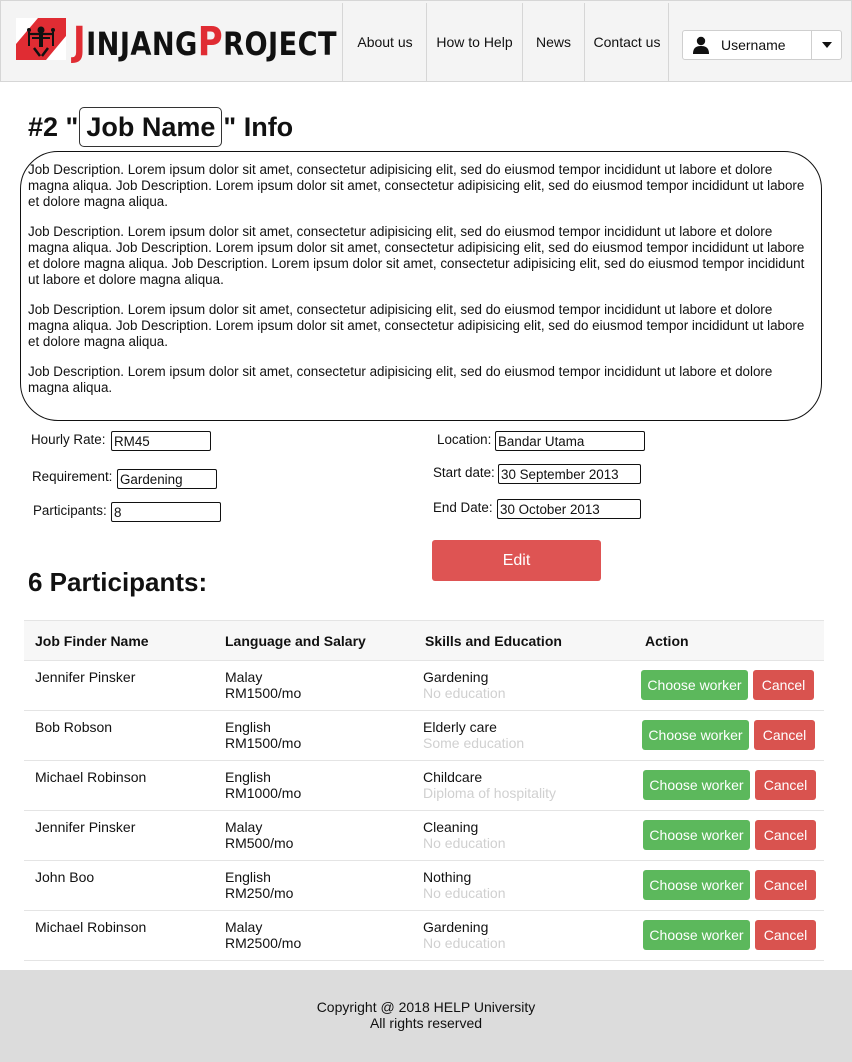 The image size is (852, 1062). I want to click on participants-input, so click(166, 512).